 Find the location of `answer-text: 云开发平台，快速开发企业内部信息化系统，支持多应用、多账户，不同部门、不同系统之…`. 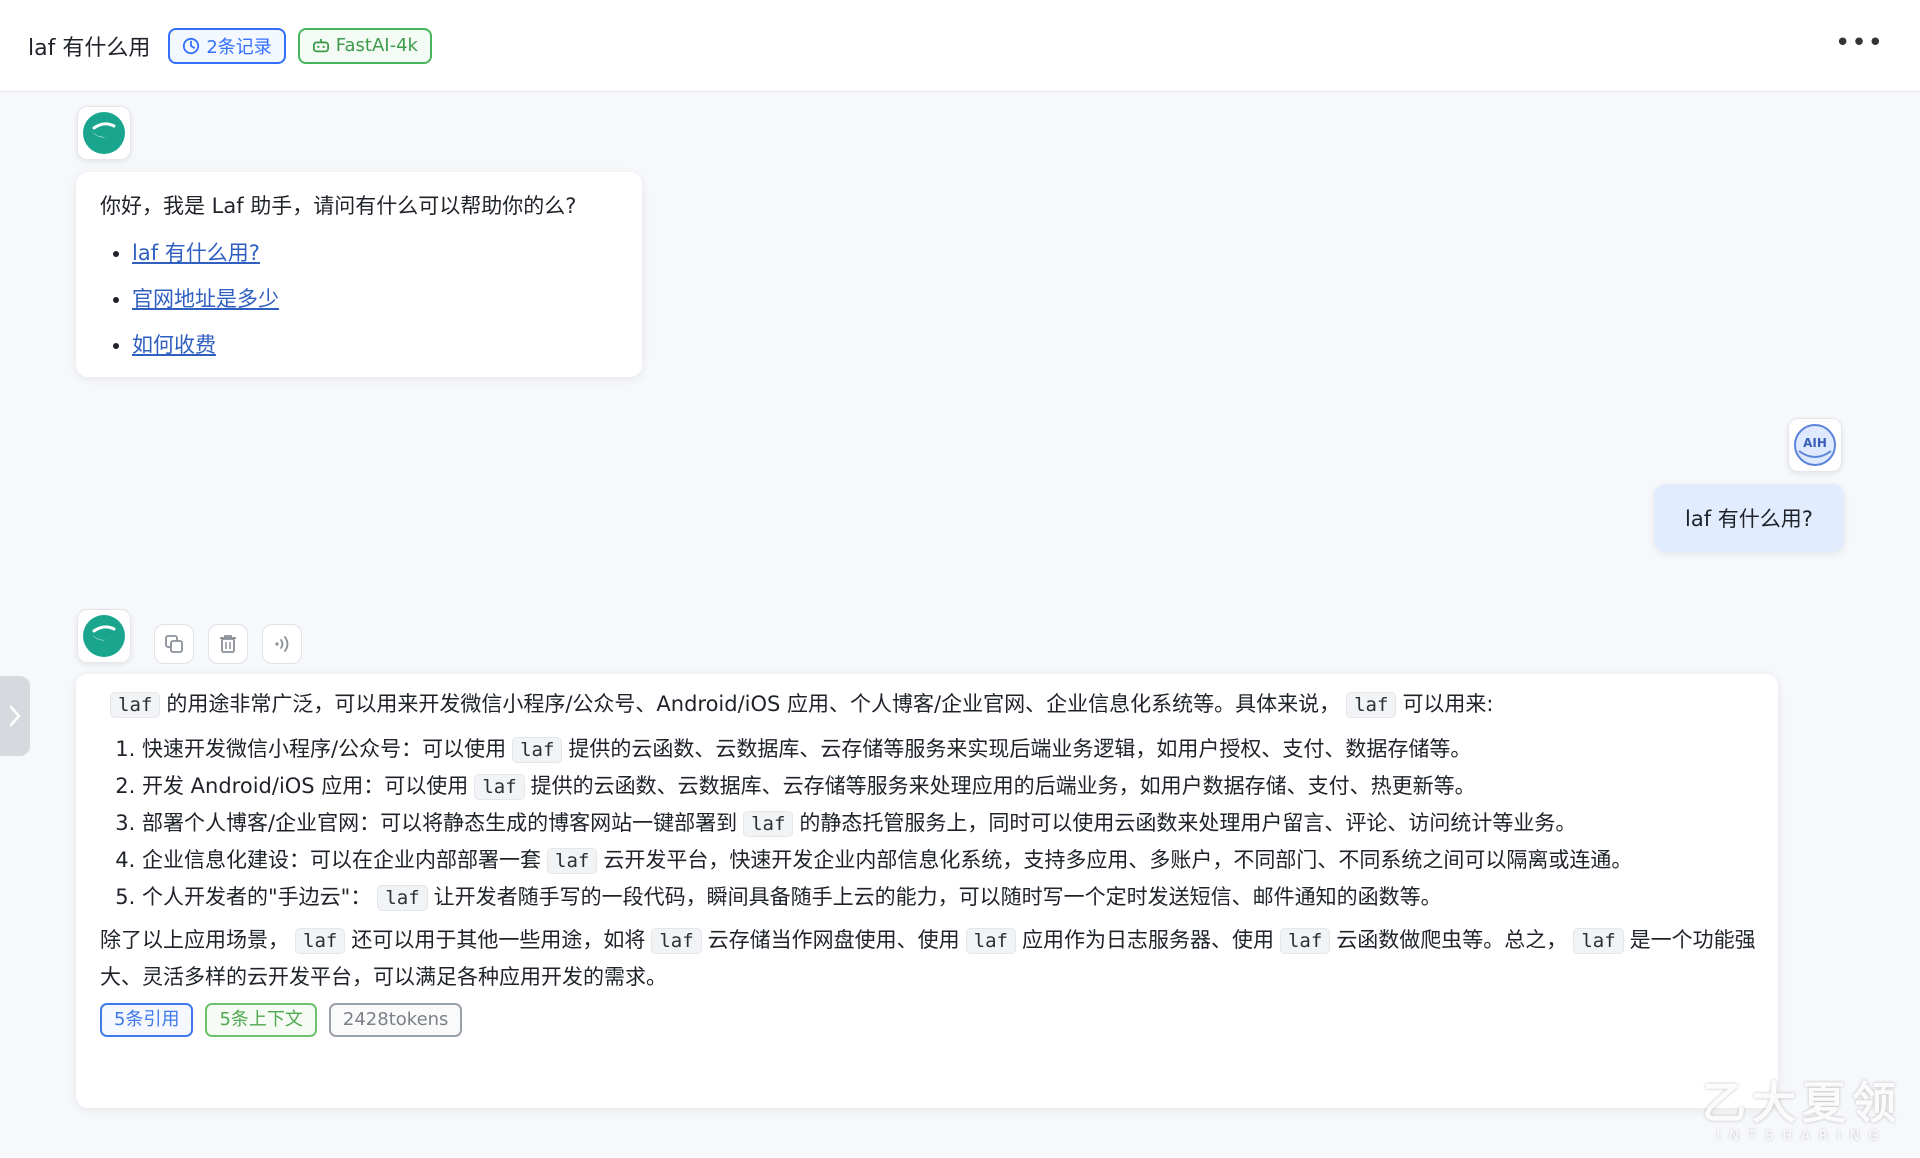

answer-text: 云开发平台，快速开发企业内部信息化系统，支持多应用、多账户，不同部门、不同系统之… is located at coordinates (1118, 860).